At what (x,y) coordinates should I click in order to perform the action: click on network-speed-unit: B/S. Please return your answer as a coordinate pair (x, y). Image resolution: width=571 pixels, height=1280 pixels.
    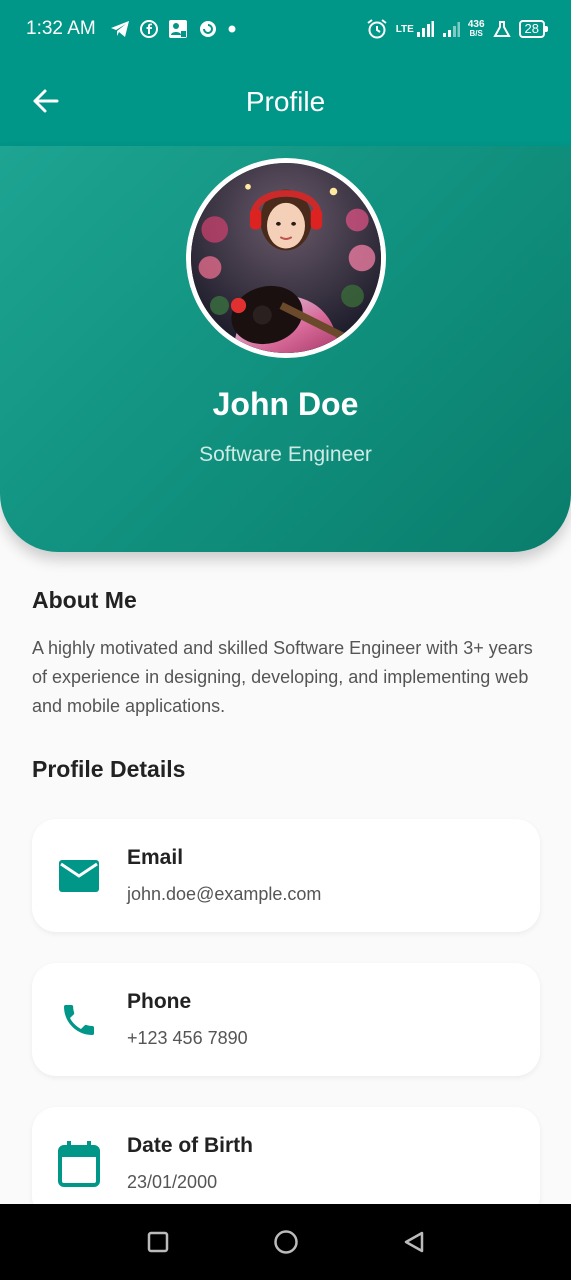
    Looking at the image, I should click on (476, 33).